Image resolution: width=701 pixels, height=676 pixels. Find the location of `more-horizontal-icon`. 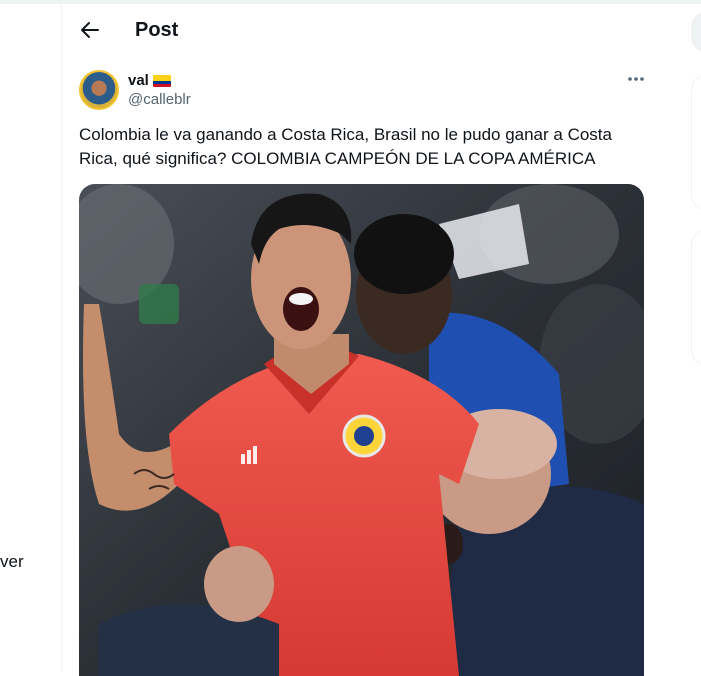

more-horizontal-icon is located at coordinates (636, 79).